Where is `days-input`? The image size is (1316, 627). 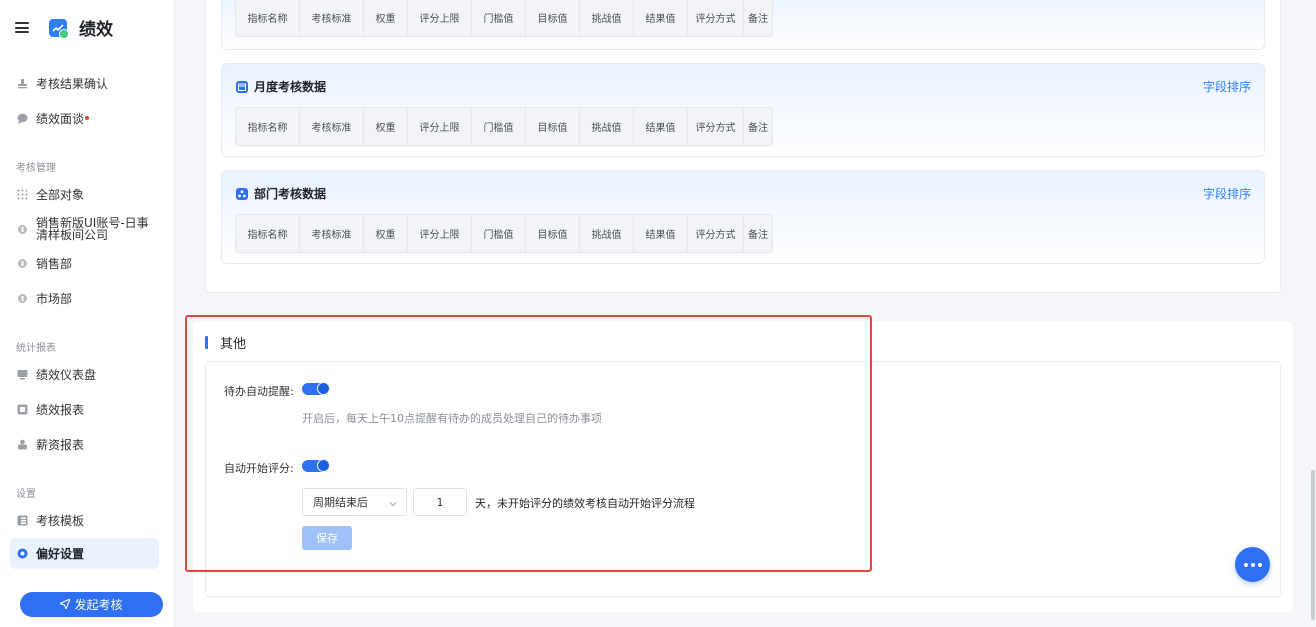 days-input is located at coordinates (440, 502).